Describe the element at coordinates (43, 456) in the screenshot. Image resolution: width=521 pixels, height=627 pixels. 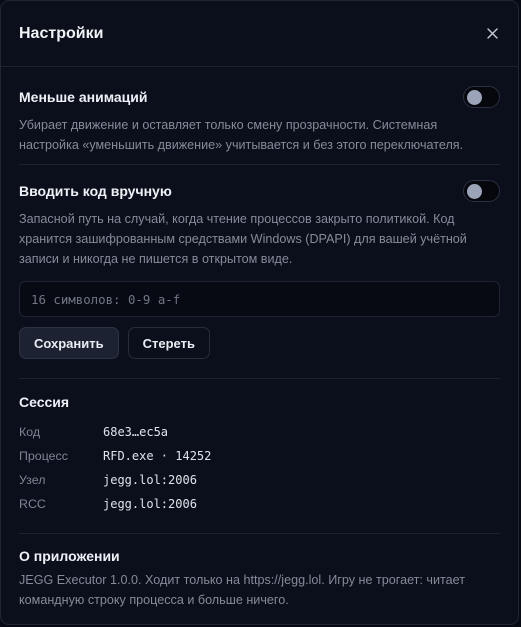
I see `session-key: Процесс` at that location.